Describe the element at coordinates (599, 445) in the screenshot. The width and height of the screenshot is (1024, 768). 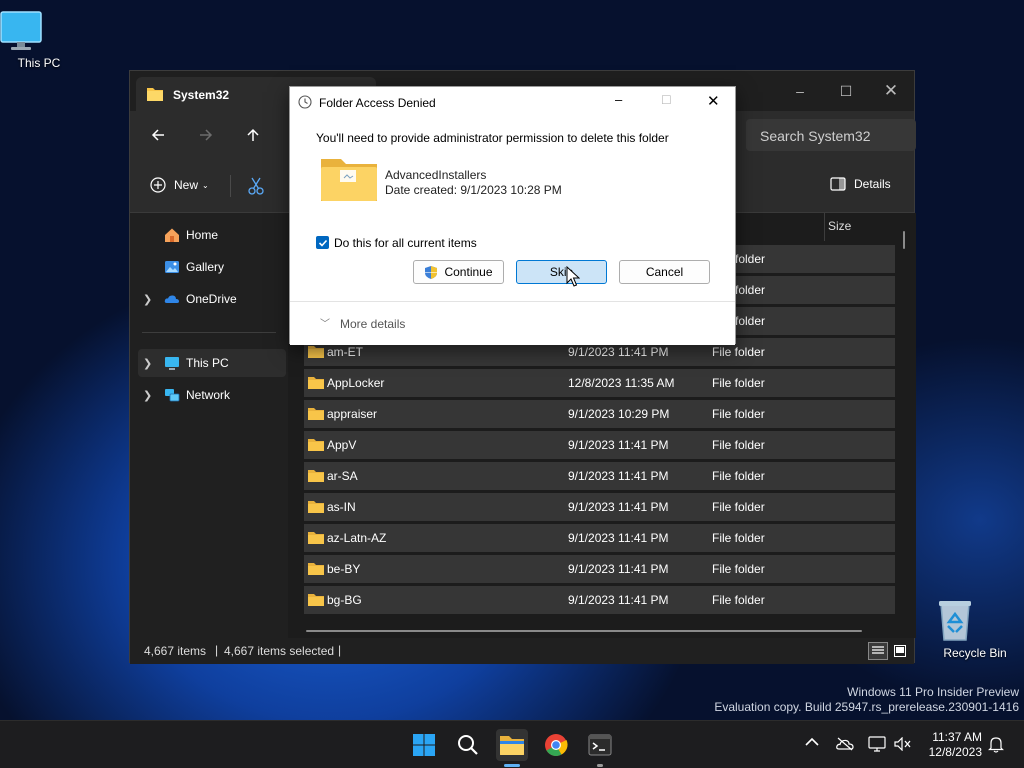
I see `table-row: AppV 9/1/2023 11:41 PM File folder` at that location.